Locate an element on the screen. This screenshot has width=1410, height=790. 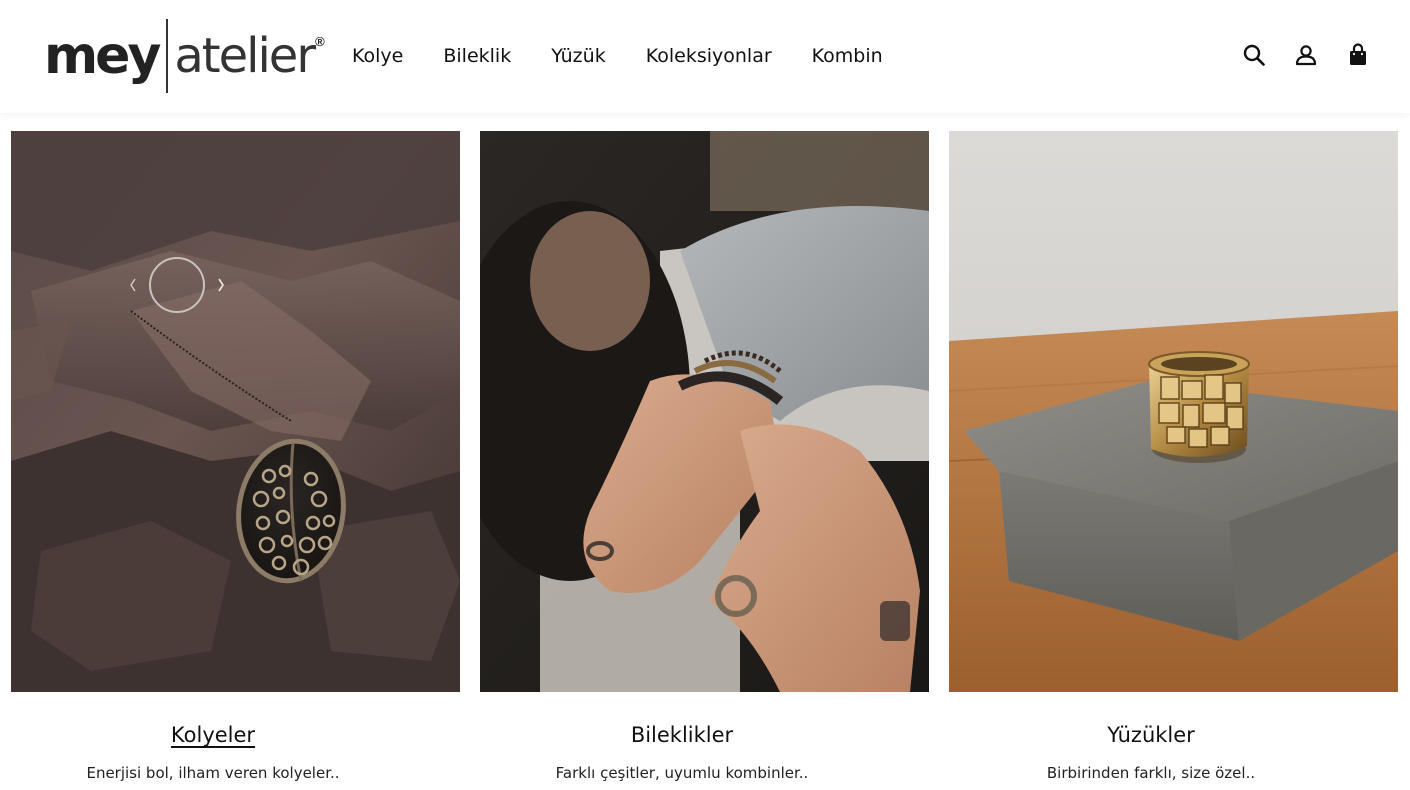
card-title-bileklikler: Bileklikler is located at coordinates (682, 735).